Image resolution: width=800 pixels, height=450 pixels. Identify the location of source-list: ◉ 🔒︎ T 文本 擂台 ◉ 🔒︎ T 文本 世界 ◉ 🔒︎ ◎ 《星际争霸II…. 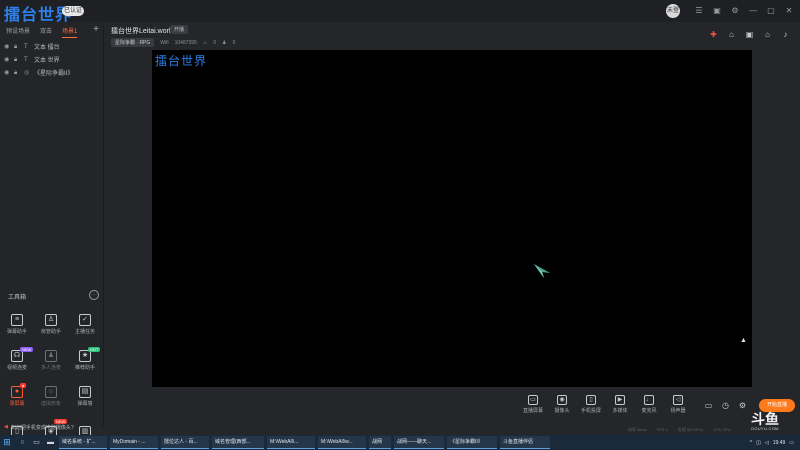
(52, 59).